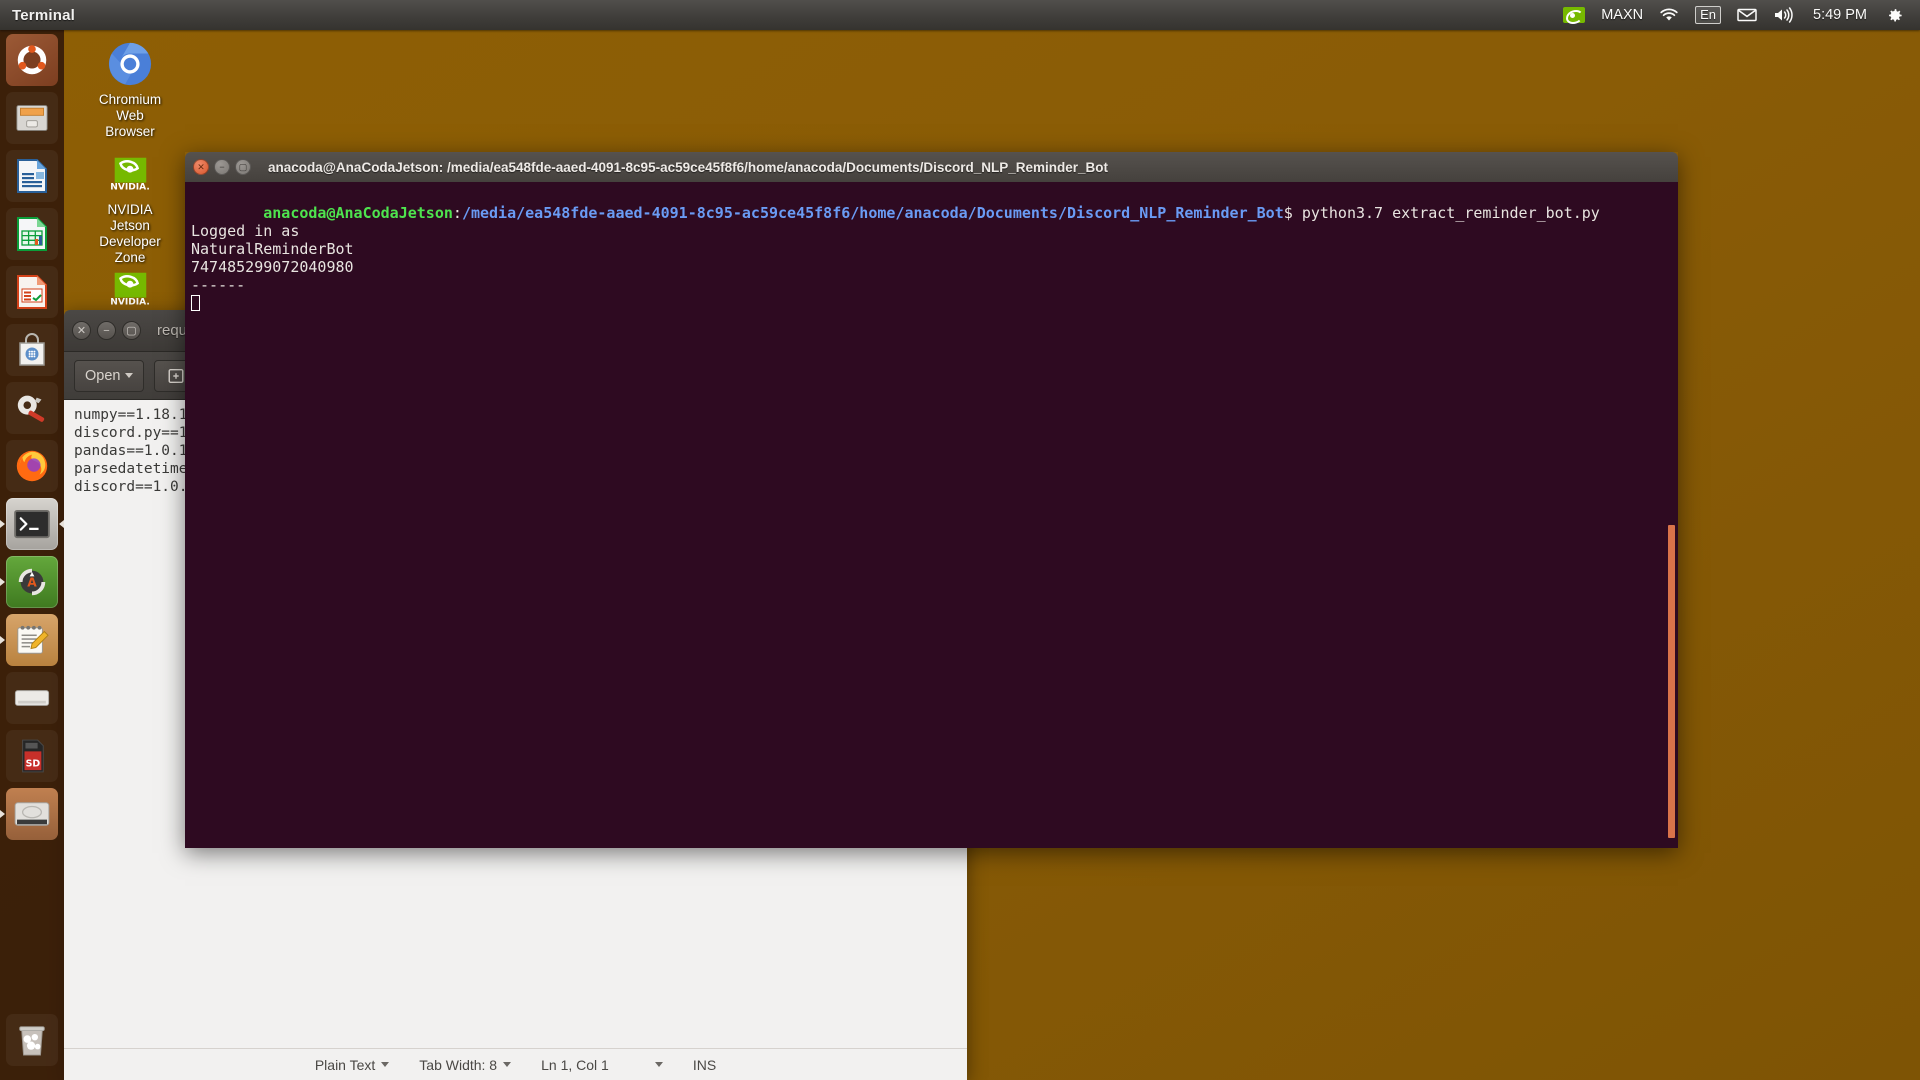  What do you see at coordinates (345, 1064) in the screenshot?
I see `language-label: Plain Text` at bounding box center [345, 1064].